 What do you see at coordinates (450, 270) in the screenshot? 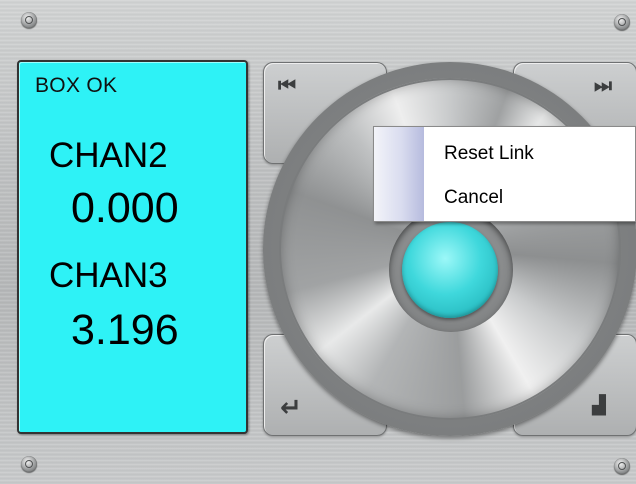
I see `center-button` at bounding box center [450, 270].